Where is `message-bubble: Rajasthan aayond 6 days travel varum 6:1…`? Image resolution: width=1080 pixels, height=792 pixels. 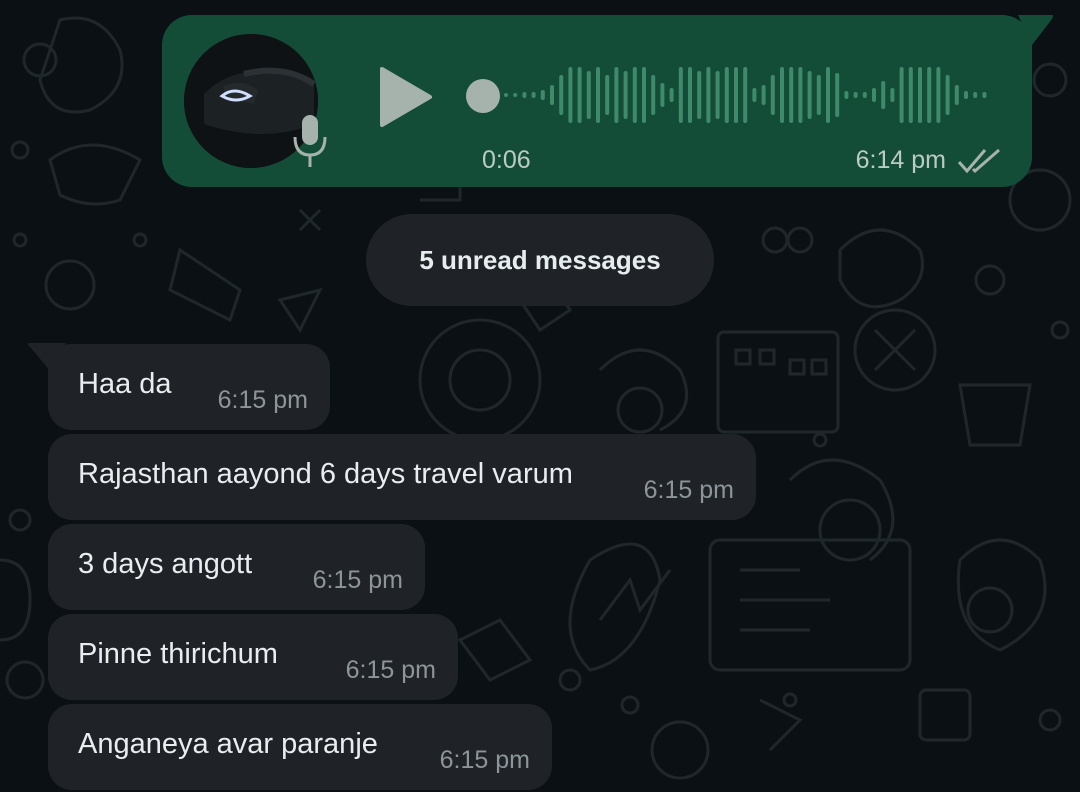
message-bubble: Rajasthan aayond 6 days travel varum 6:1… is located at coordinates (402, 477).